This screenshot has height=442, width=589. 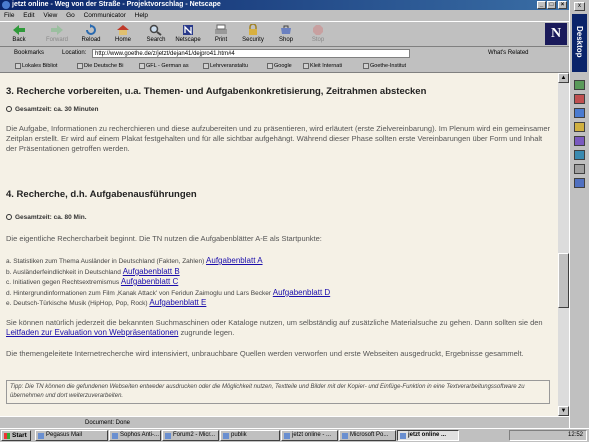 I want to click on shop-button: Shop, so click(x=286, y=34).